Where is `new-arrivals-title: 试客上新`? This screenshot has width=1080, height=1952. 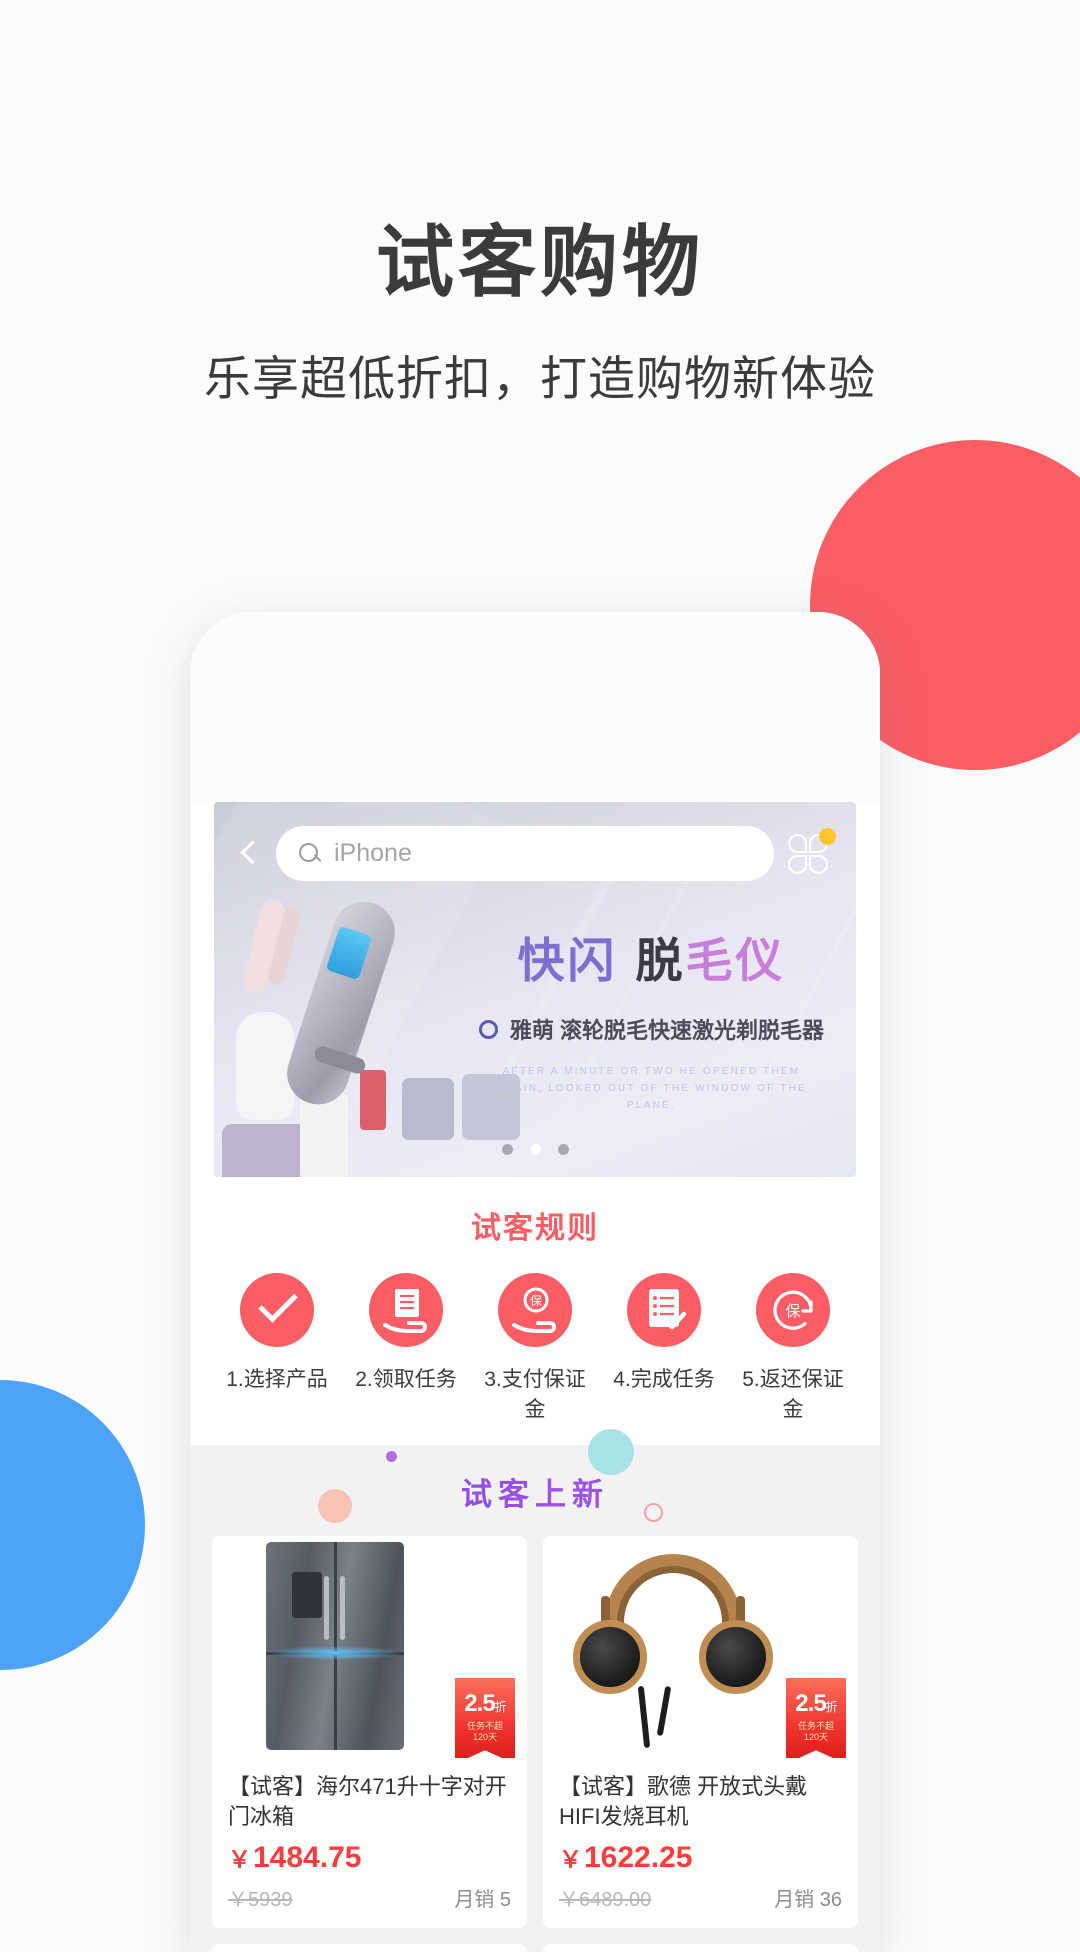 new-arrivals-title: 试客上新 is located at coordinates (535, 1491).